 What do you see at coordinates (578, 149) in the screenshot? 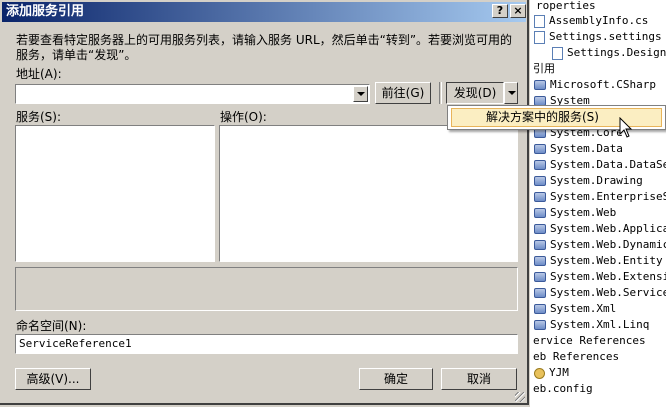
I see `explorer-ref-system-data: System.Data` at bounding box center [578, 149].